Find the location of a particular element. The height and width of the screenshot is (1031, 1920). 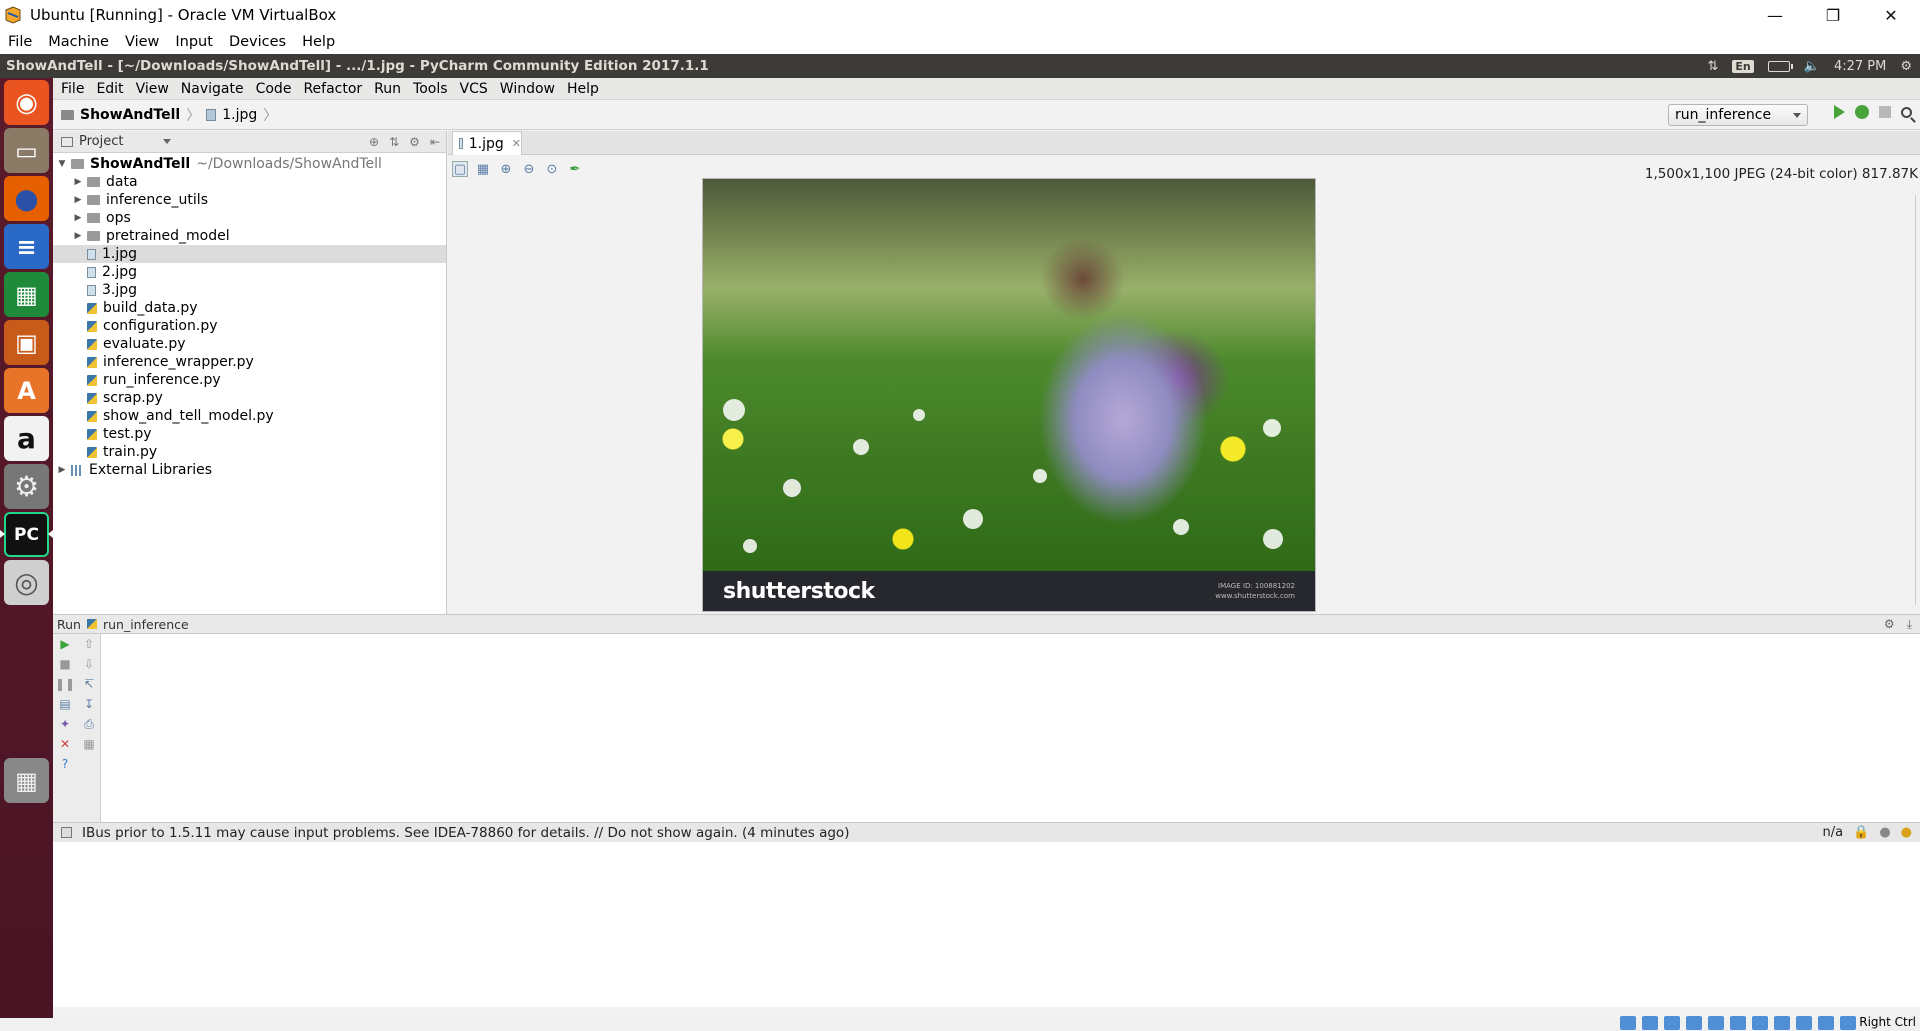

session-gear-icon: ⚙ is located at coordinates (1906, 66).